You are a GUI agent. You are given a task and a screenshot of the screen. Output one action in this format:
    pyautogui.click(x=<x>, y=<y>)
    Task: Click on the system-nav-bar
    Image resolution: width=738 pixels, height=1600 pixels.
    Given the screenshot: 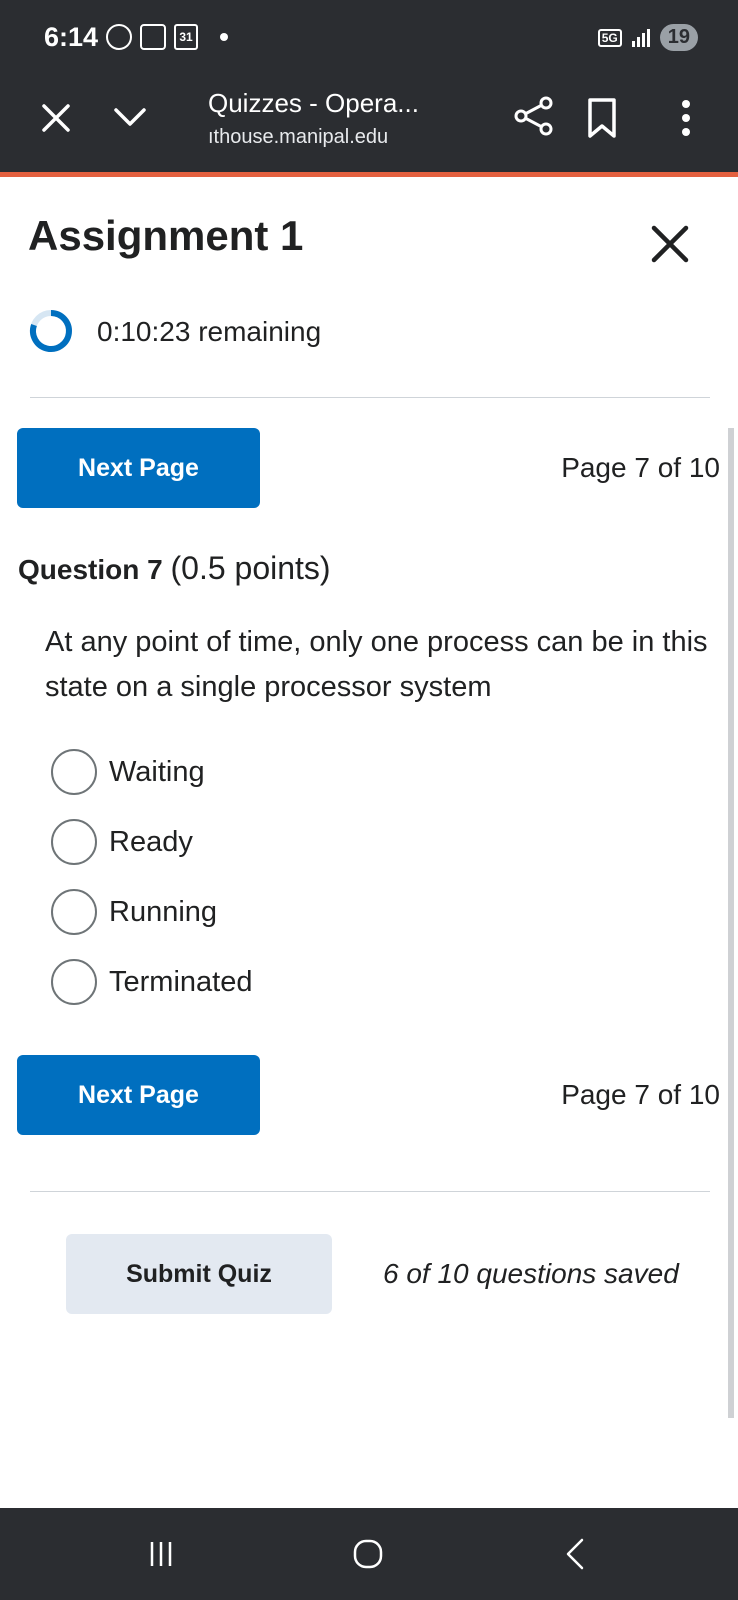 What is the action you would take?
    pyautogui.click(x=369, y=1554)
    